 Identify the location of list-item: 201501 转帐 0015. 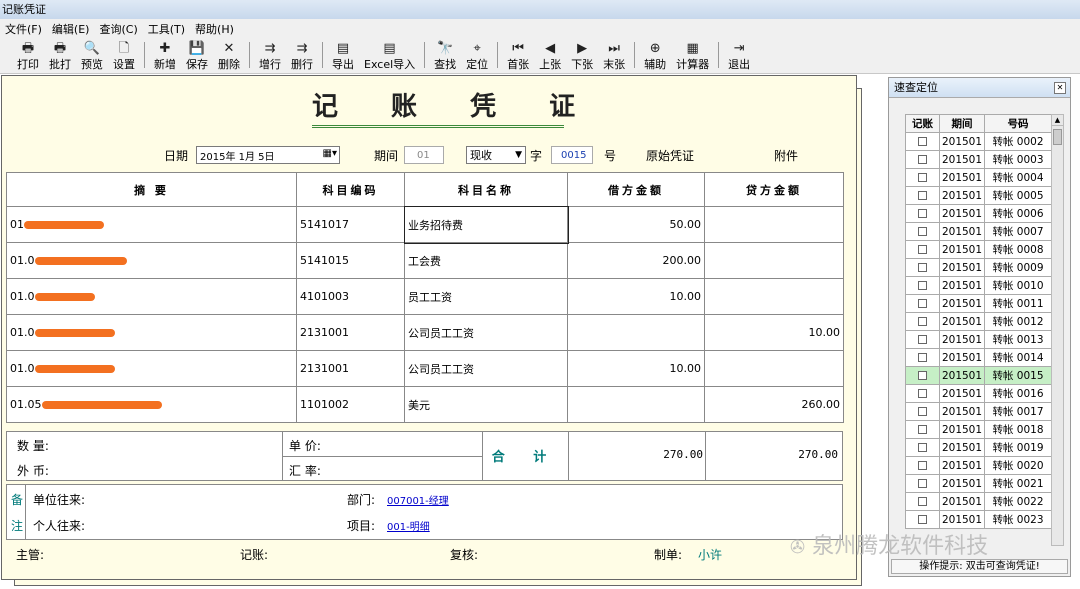
(978, 375).